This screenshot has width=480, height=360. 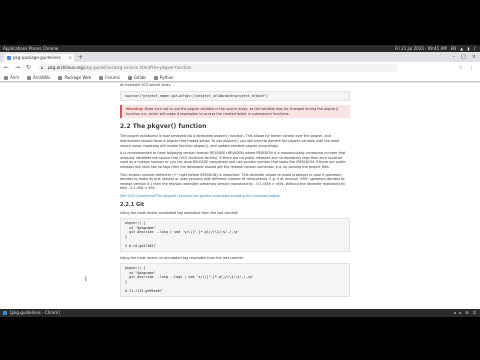 I want to click on lock-icon: 🔒︎, so click(x=42, y=68).